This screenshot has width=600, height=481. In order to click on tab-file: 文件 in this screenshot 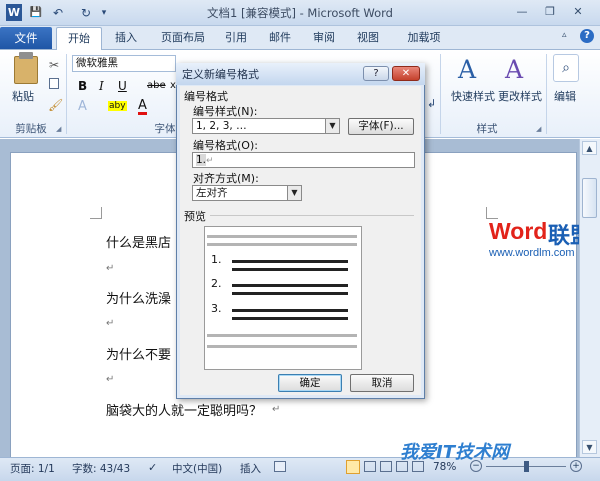, I will do `click(26, 38)`.